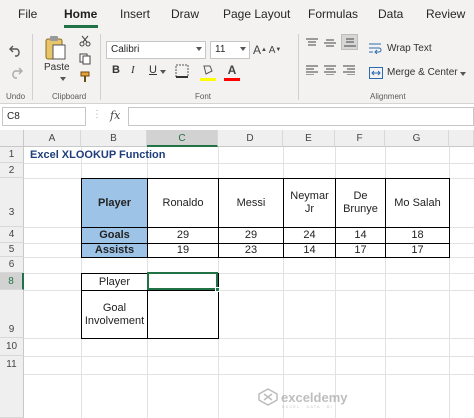  Describe the element at coordinates (445, 14) in the screenshot. I see `tab-review: Review` at that location.